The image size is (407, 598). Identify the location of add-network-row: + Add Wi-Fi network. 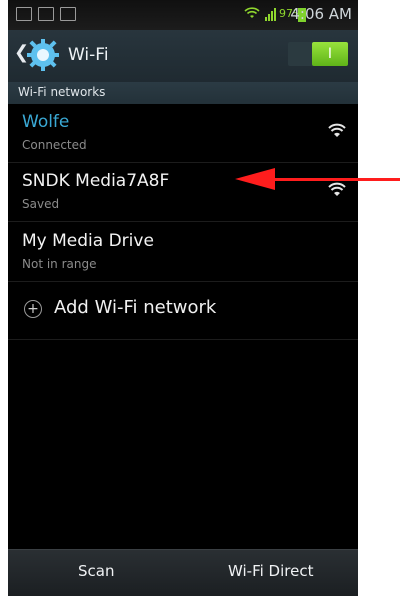
(183, 312).